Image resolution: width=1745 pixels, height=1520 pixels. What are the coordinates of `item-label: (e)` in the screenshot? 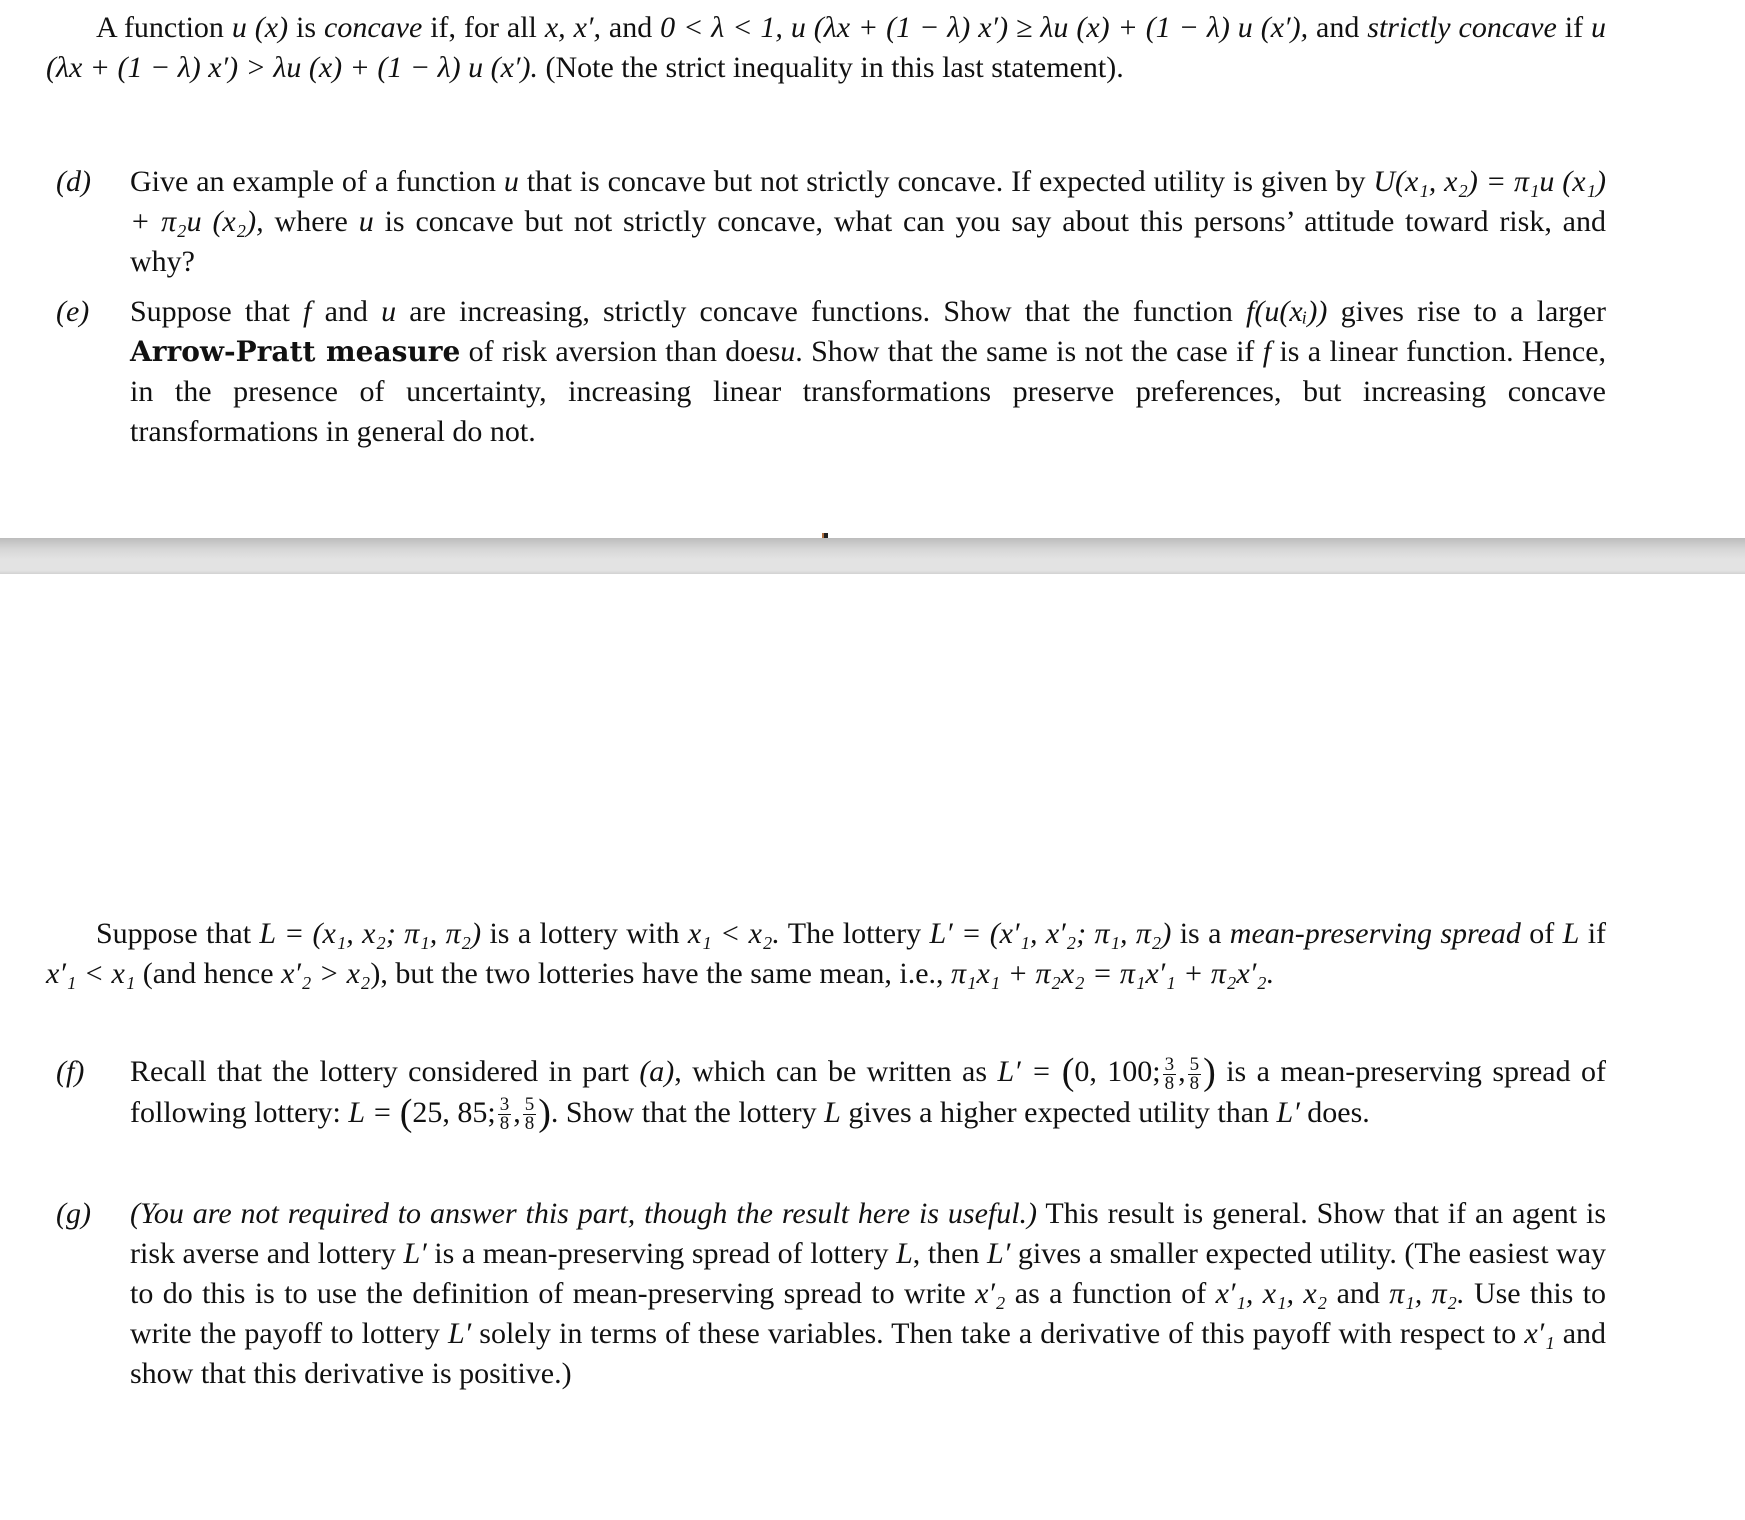 It's located at (73, 311).